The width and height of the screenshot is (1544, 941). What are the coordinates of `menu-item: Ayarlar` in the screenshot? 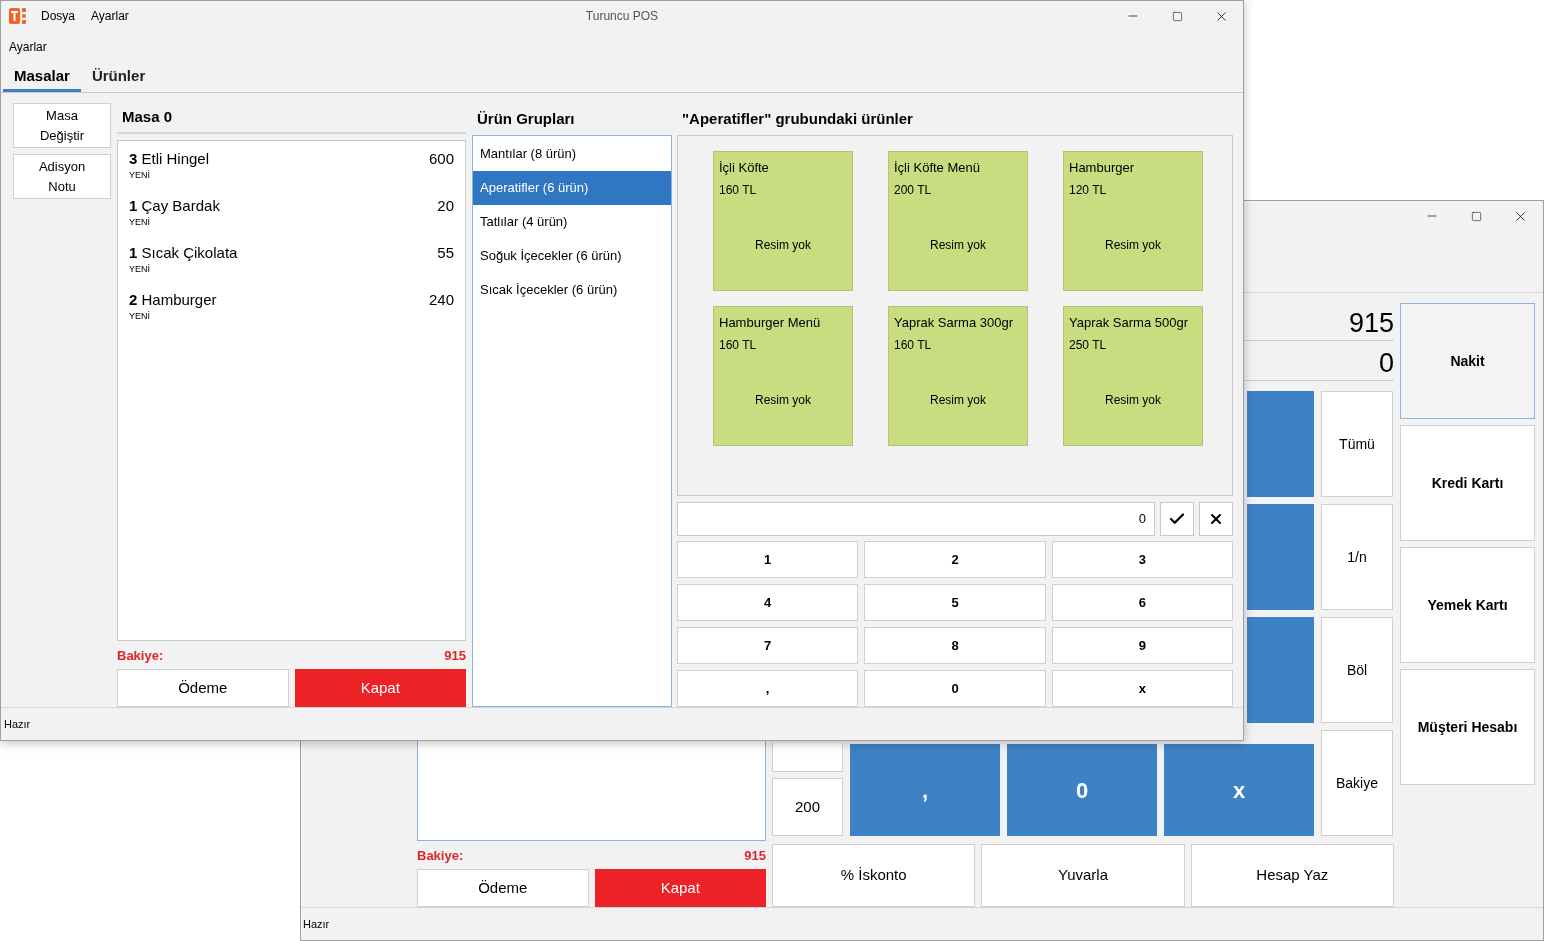 It's located at (110, 16).